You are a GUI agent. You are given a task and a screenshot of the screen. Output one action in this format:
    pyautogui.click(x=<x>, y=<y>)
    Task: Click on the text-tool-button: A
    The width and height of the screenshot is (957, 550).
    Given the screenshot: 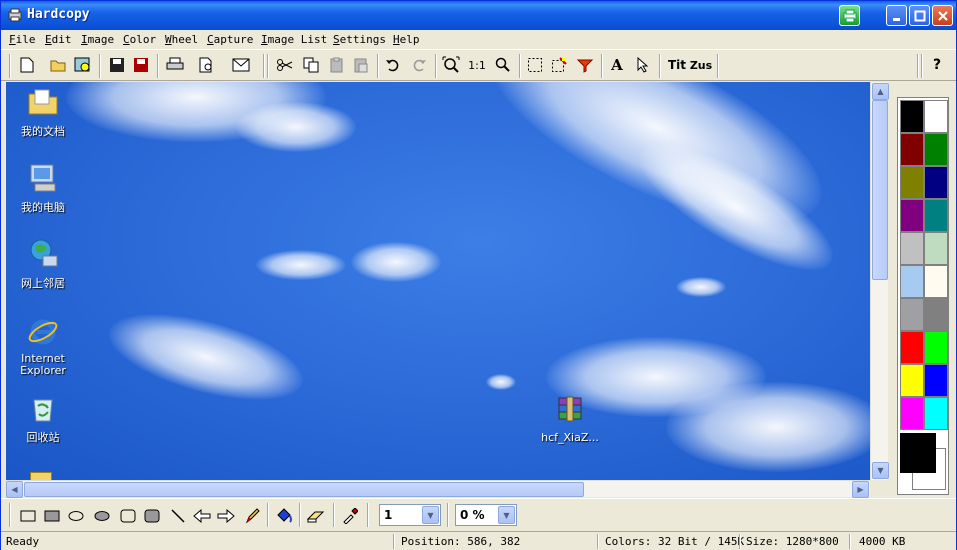 What is the action you would take?
    pyautogui.click(x=617, y=65)
    